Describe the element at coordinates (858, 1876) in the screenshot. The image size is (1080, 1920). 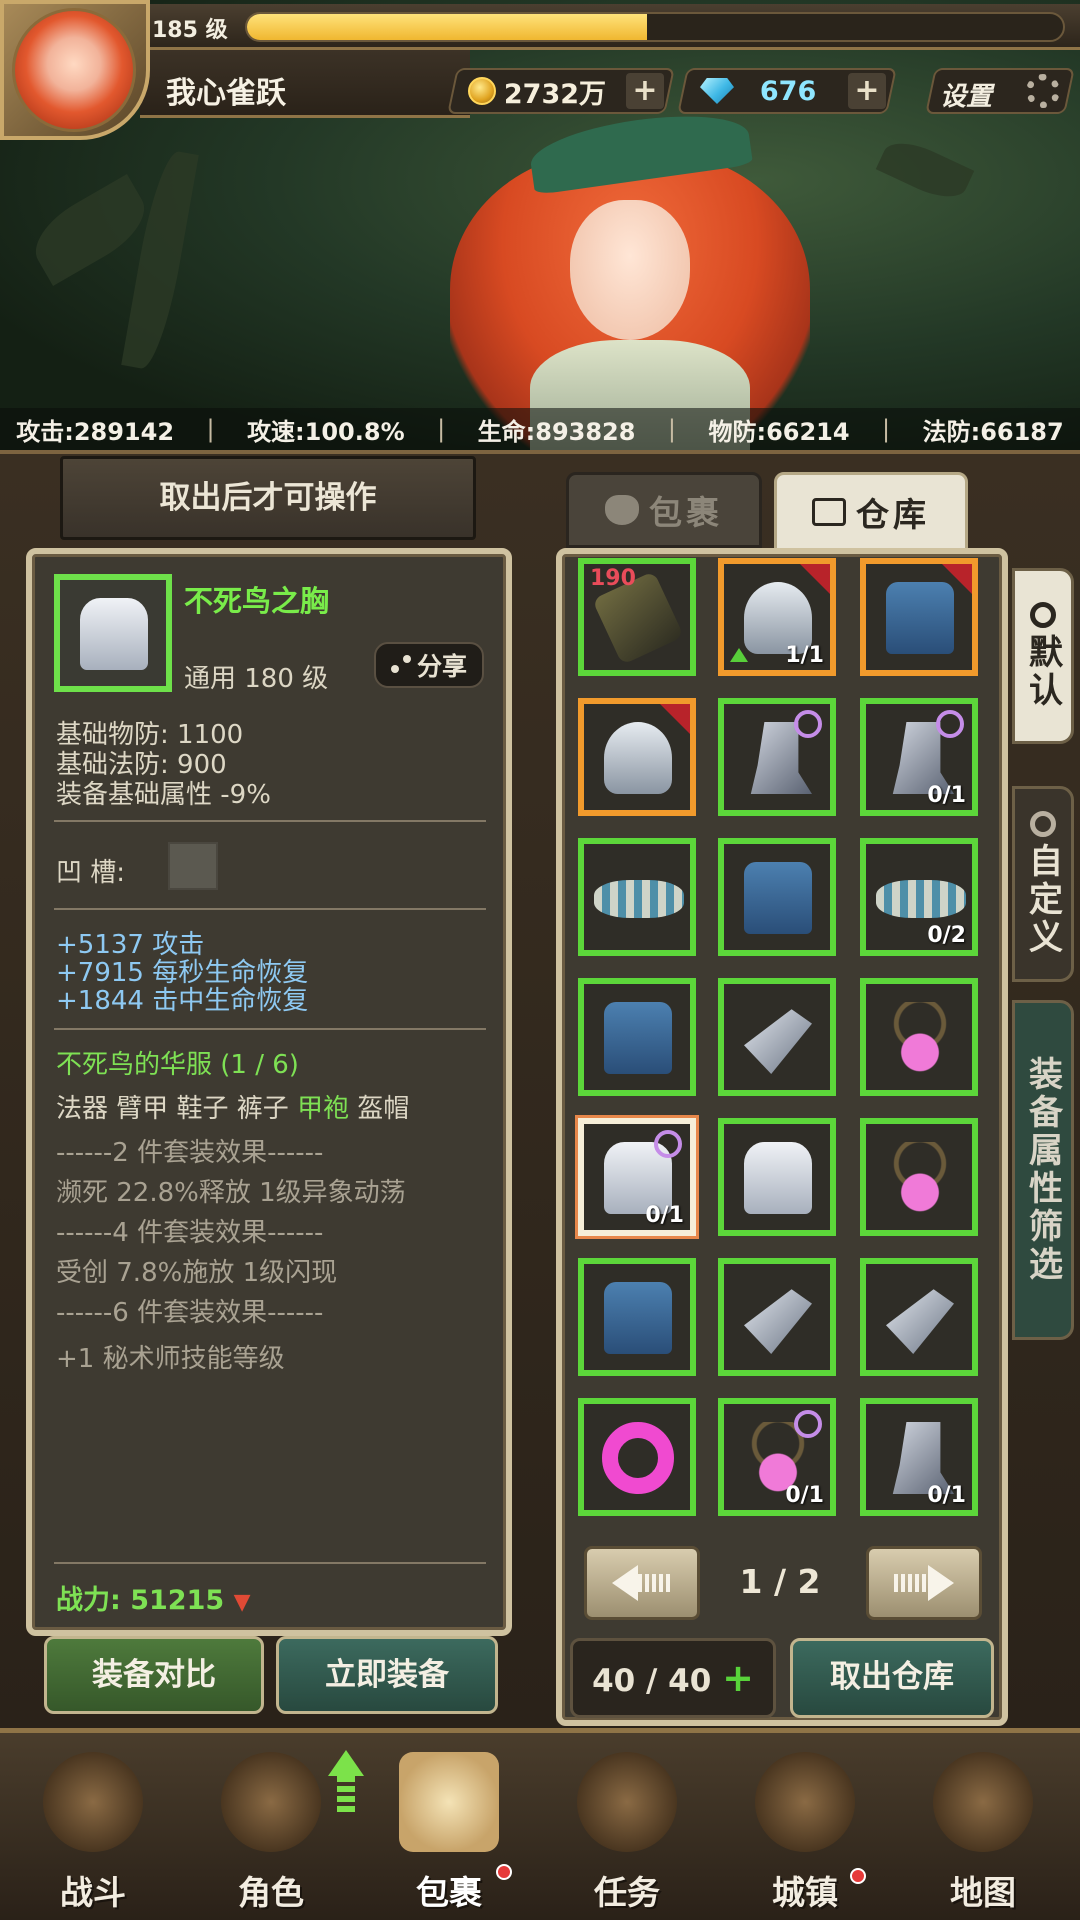
I see `notification-dot` at that location.